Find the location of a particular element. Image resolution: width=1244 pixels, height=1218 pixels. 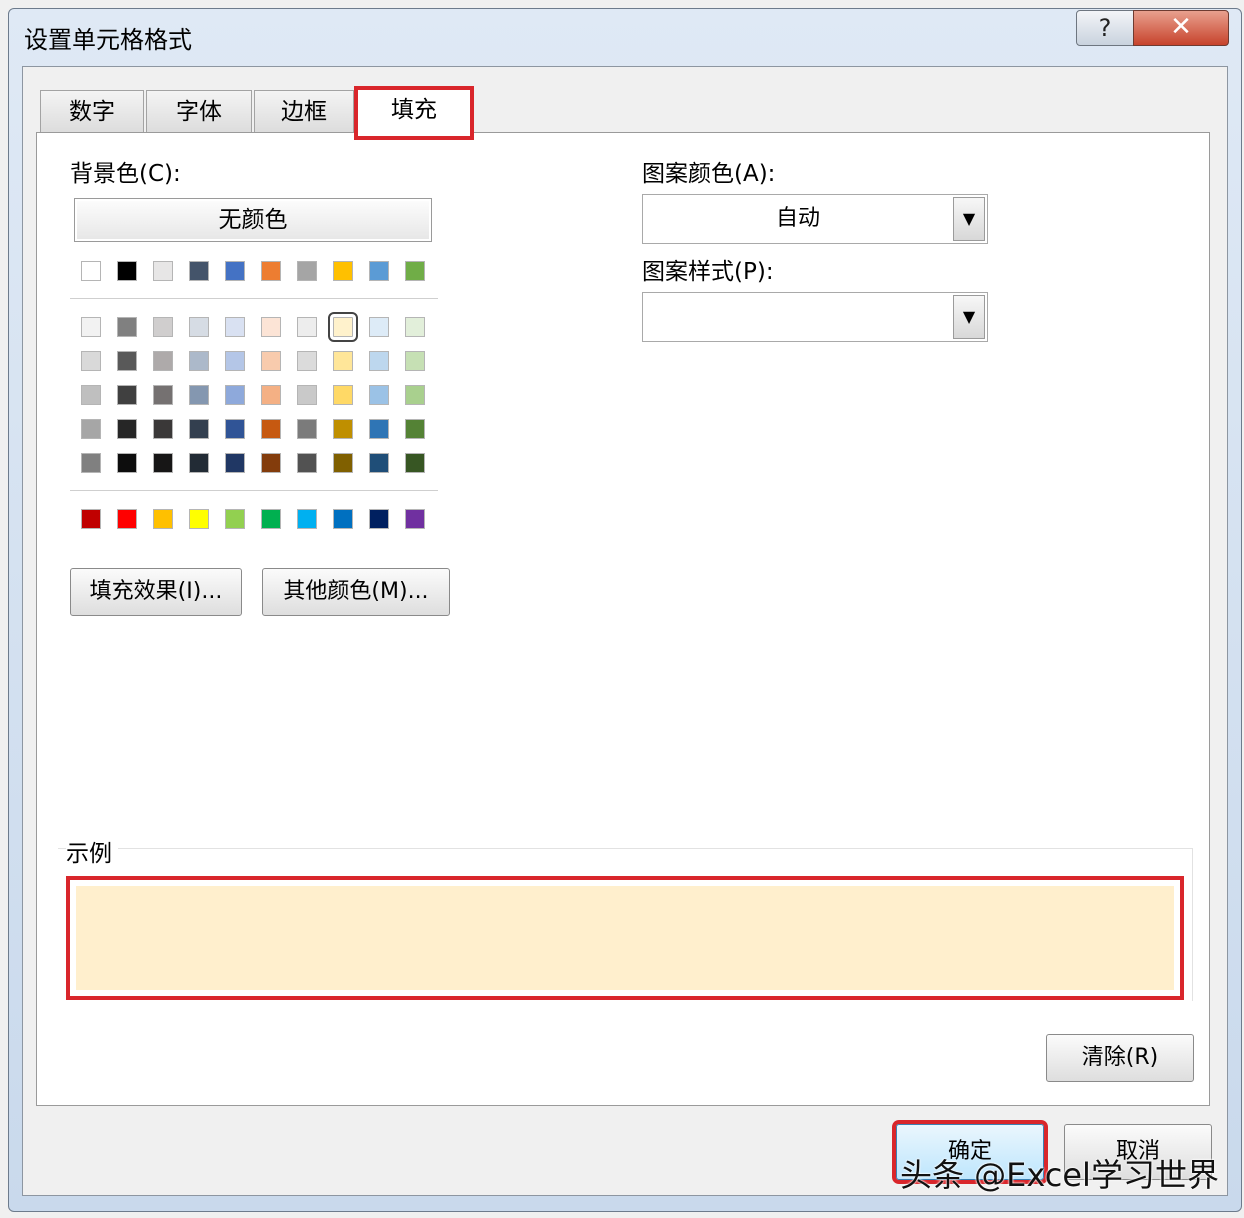

sample-fill is located at coordinates (625, 938).